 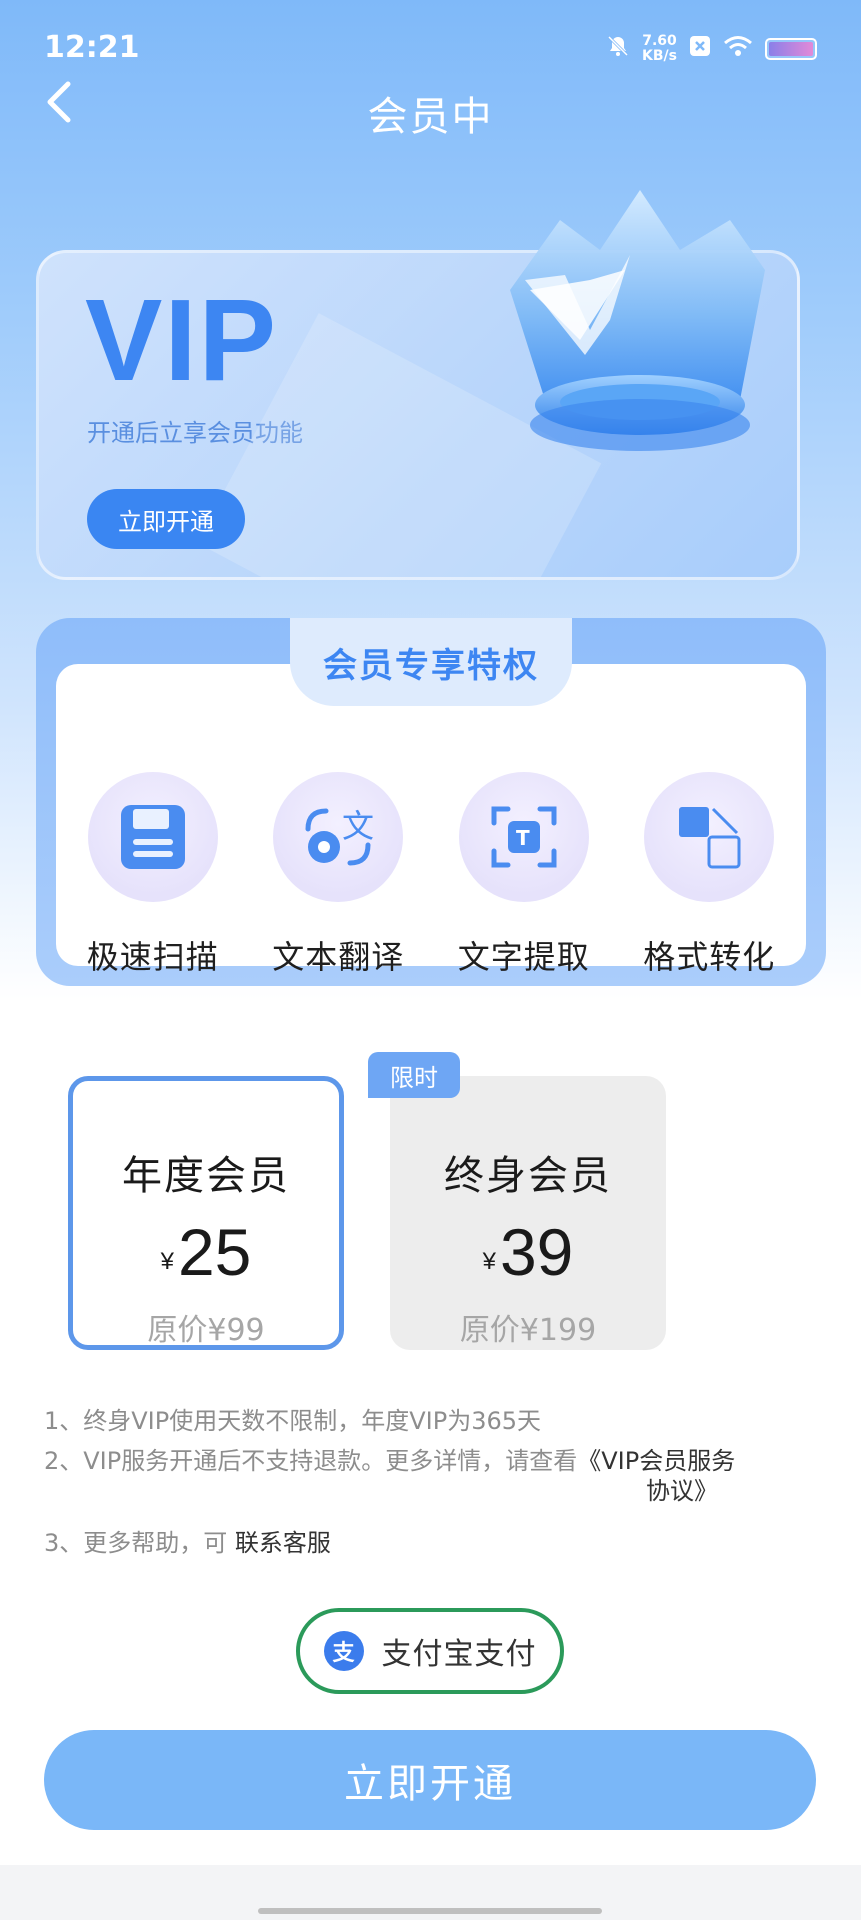 I want to click on crown-icon, so click(x=637, y=320).